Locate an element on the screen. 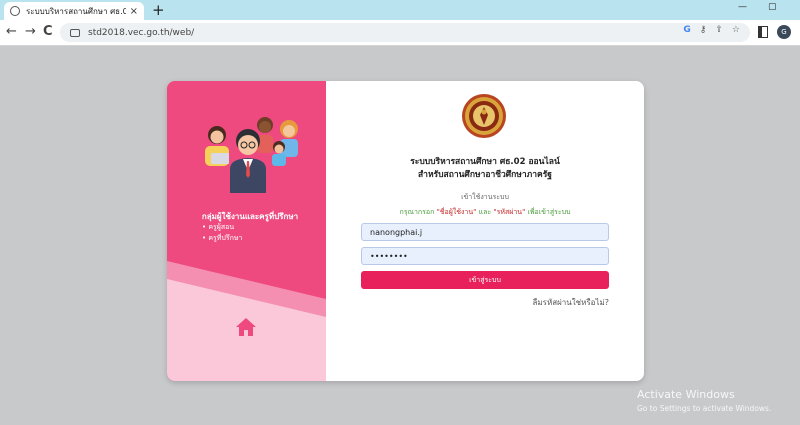 This screenshot has width=800, height=425. share-icon: ⇪ is located at coordinates (719, 30).